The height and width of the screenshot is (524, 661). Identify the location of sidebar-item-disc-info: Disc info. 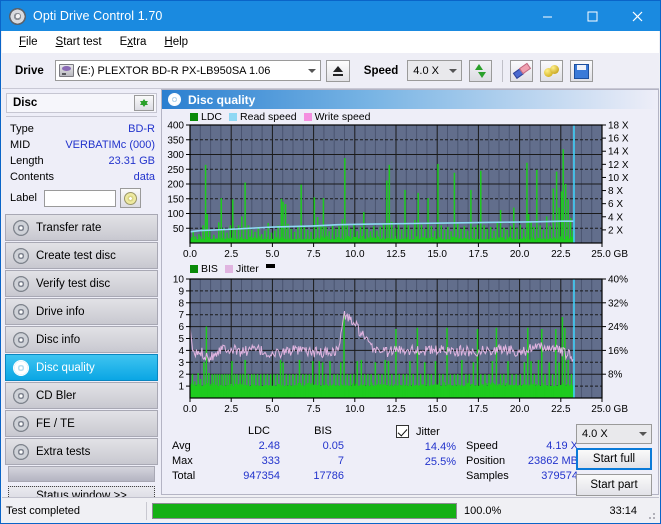
(81, 339).